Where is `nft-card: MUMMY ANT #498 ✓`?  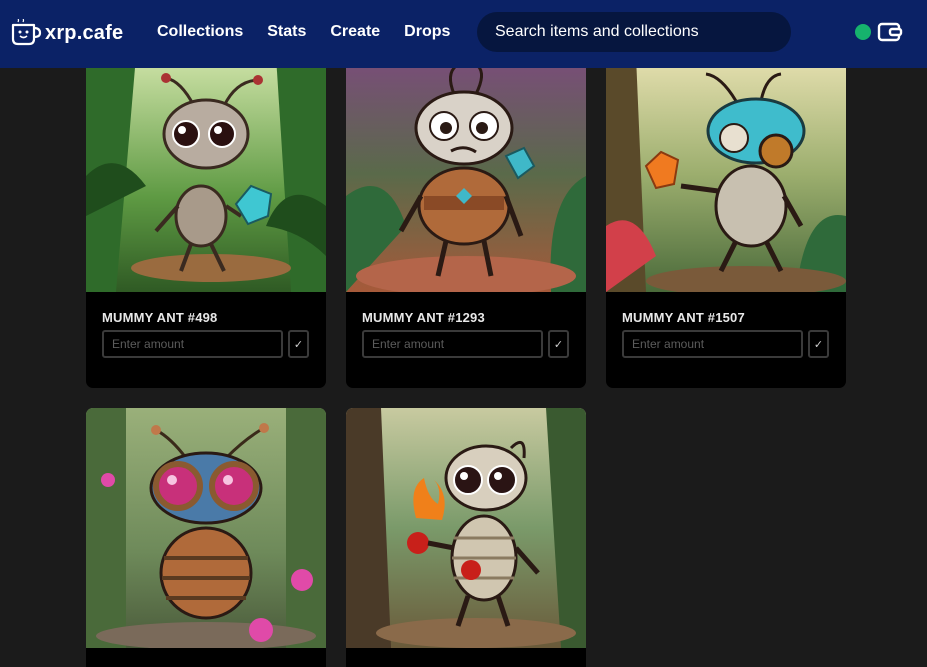
nft-card: MUMMY ANT #498 ✓ is located at coordinates (206, 222).